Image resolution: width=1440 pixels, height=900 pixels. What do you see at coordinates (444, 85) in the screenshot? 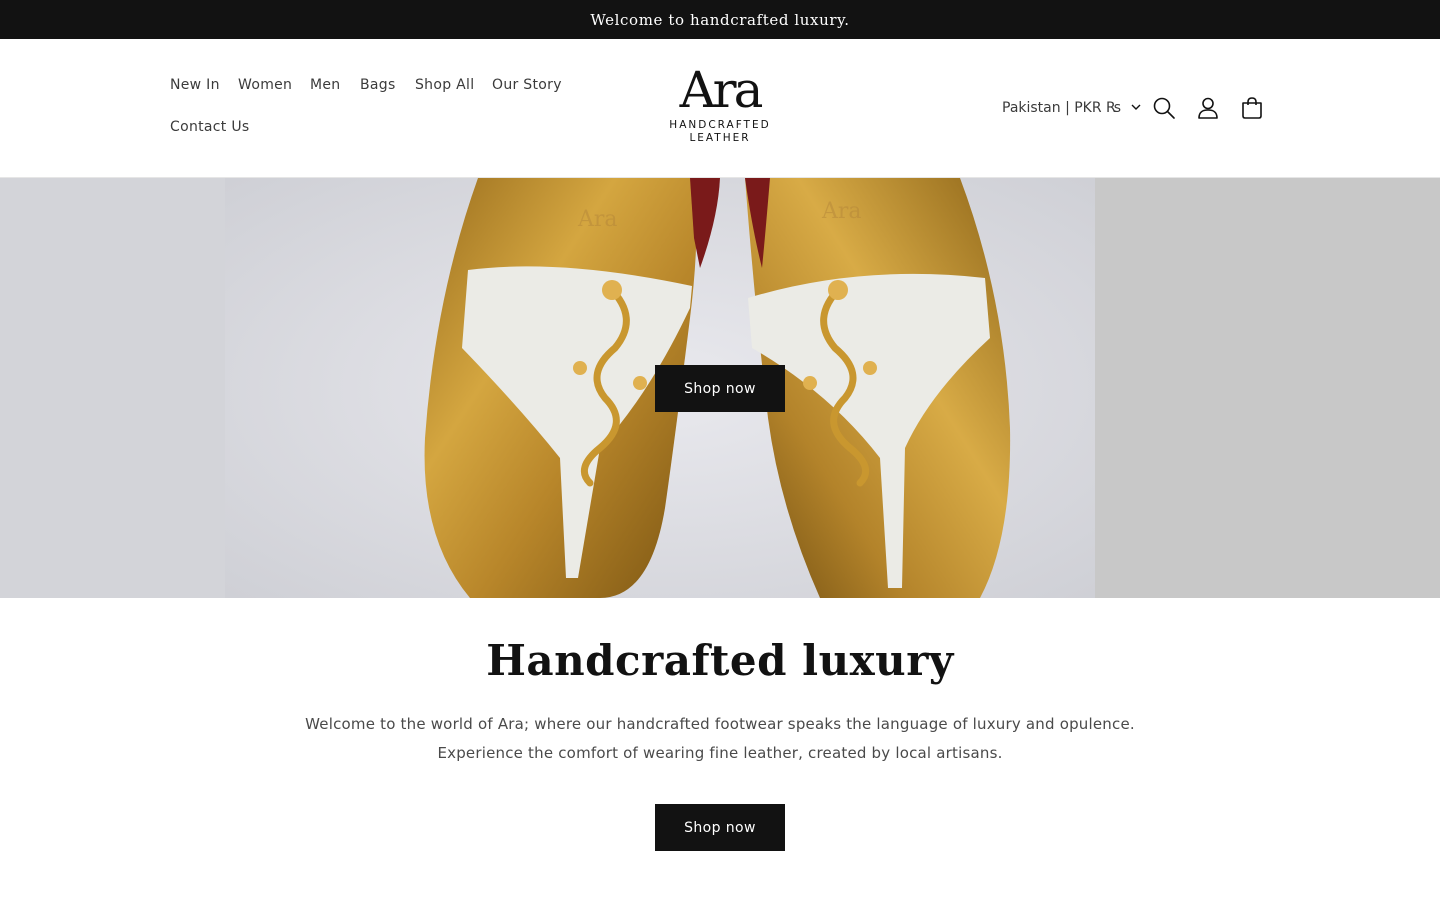
I see `nav-item-shop-all: Shop All` at bounding box center [444, 85].